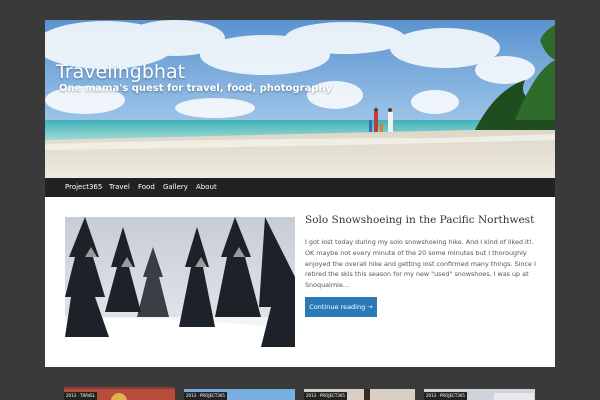 Image resolution: width=600 pixels, height=400 pixels. I want to click on nav-item-food: Food, so click(146, 187).